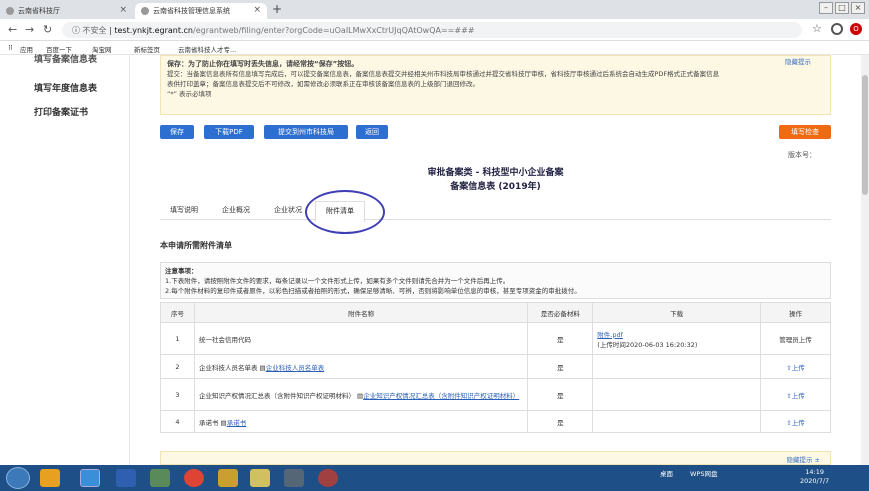  I want to click on col-no: 序号, so click(177, 312).